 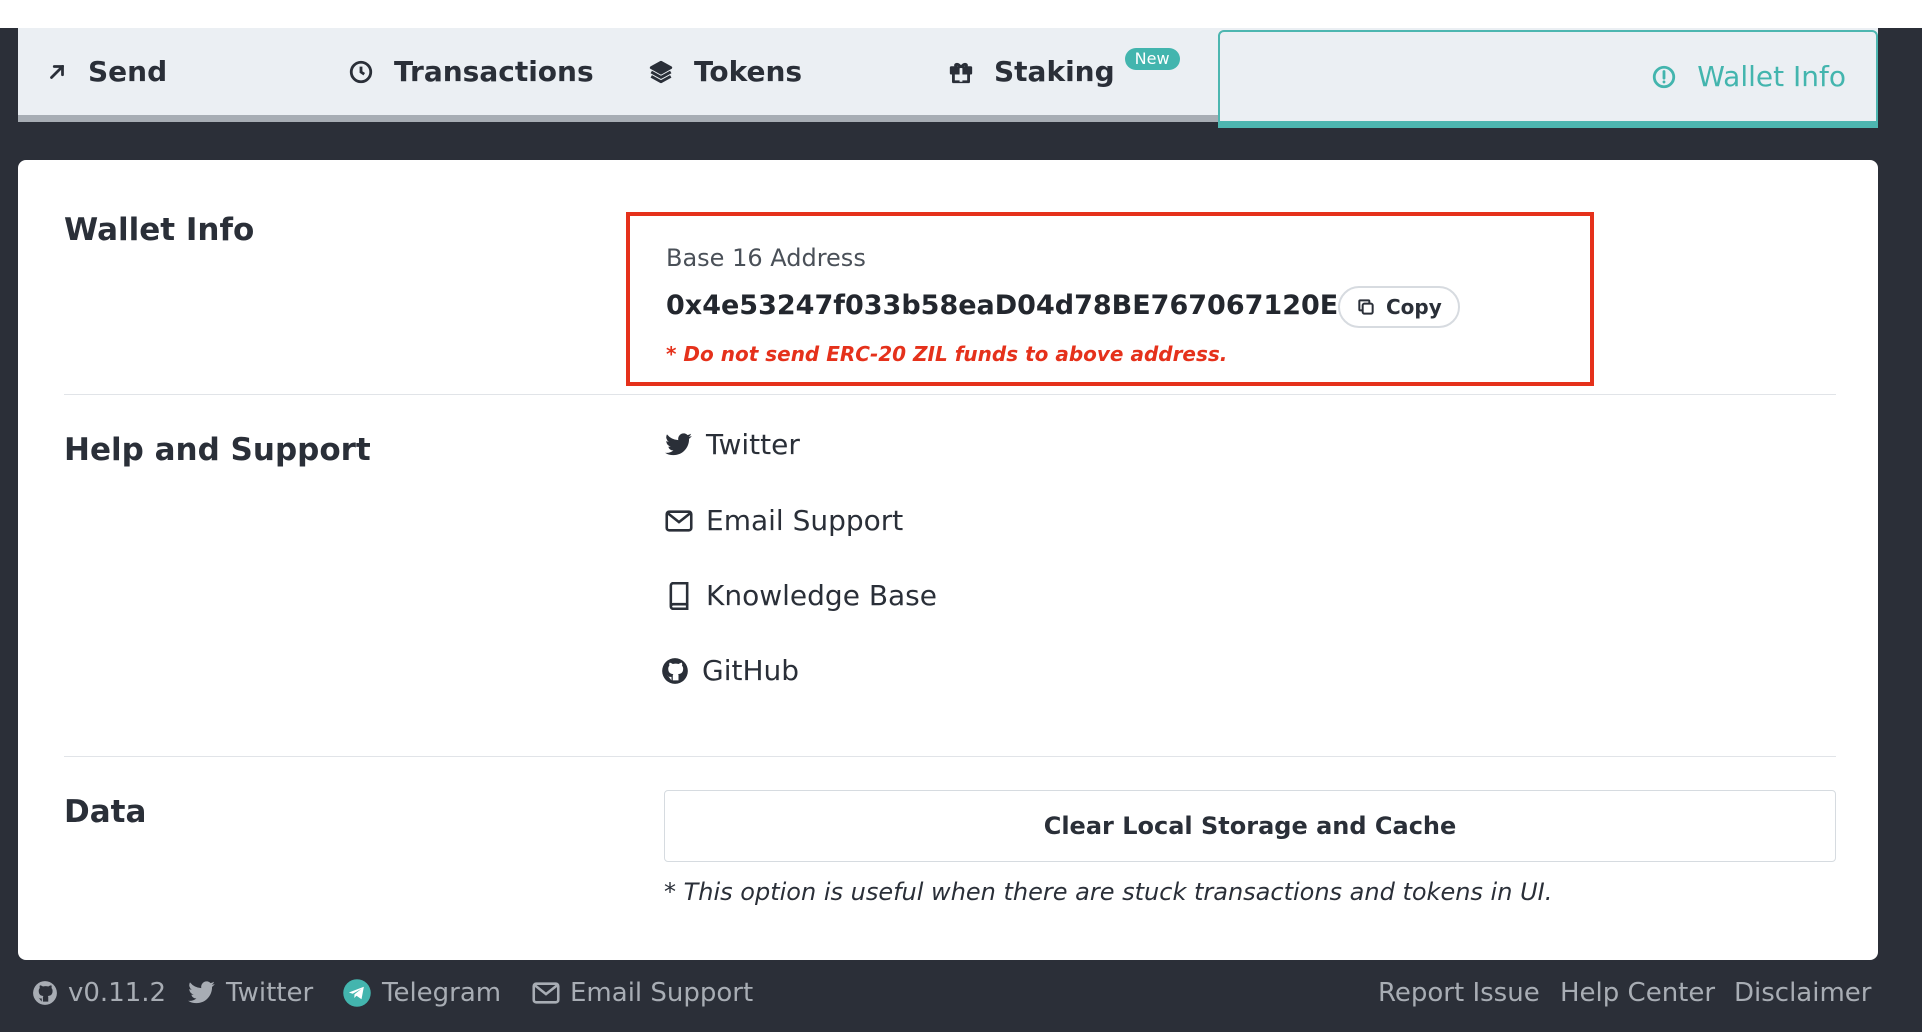 I want to click on footer-twitter: Twitter, so click(x=250, y=993).